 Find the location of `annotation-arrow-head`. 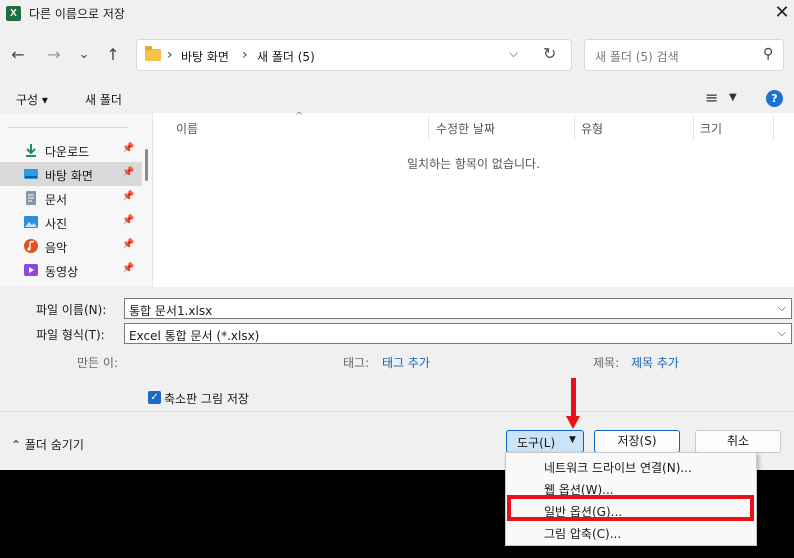

annotation-arrow-head is located at coordinates (573, 422).